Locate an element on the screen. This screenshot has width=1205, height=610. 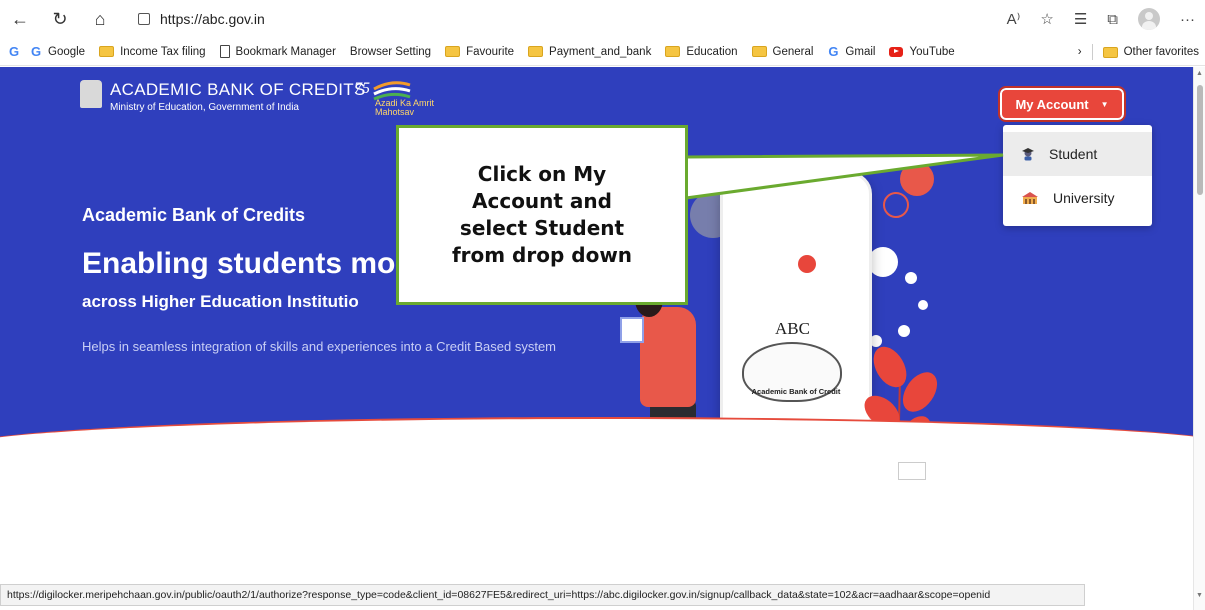
bookmark-bookmark-manager: Bookmark Manager is located at coordinates (277, 51).